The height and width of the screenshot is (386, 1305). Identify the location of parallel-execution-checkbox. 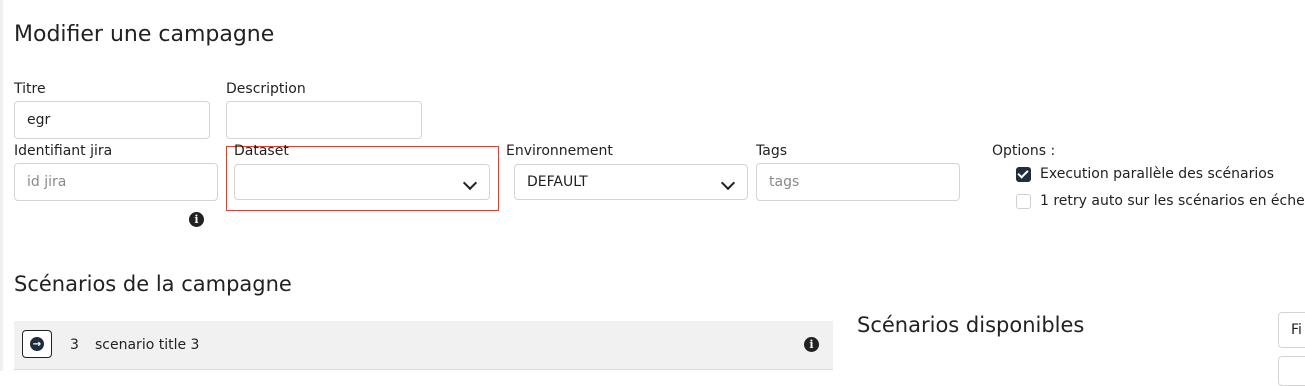
(1023, 174).